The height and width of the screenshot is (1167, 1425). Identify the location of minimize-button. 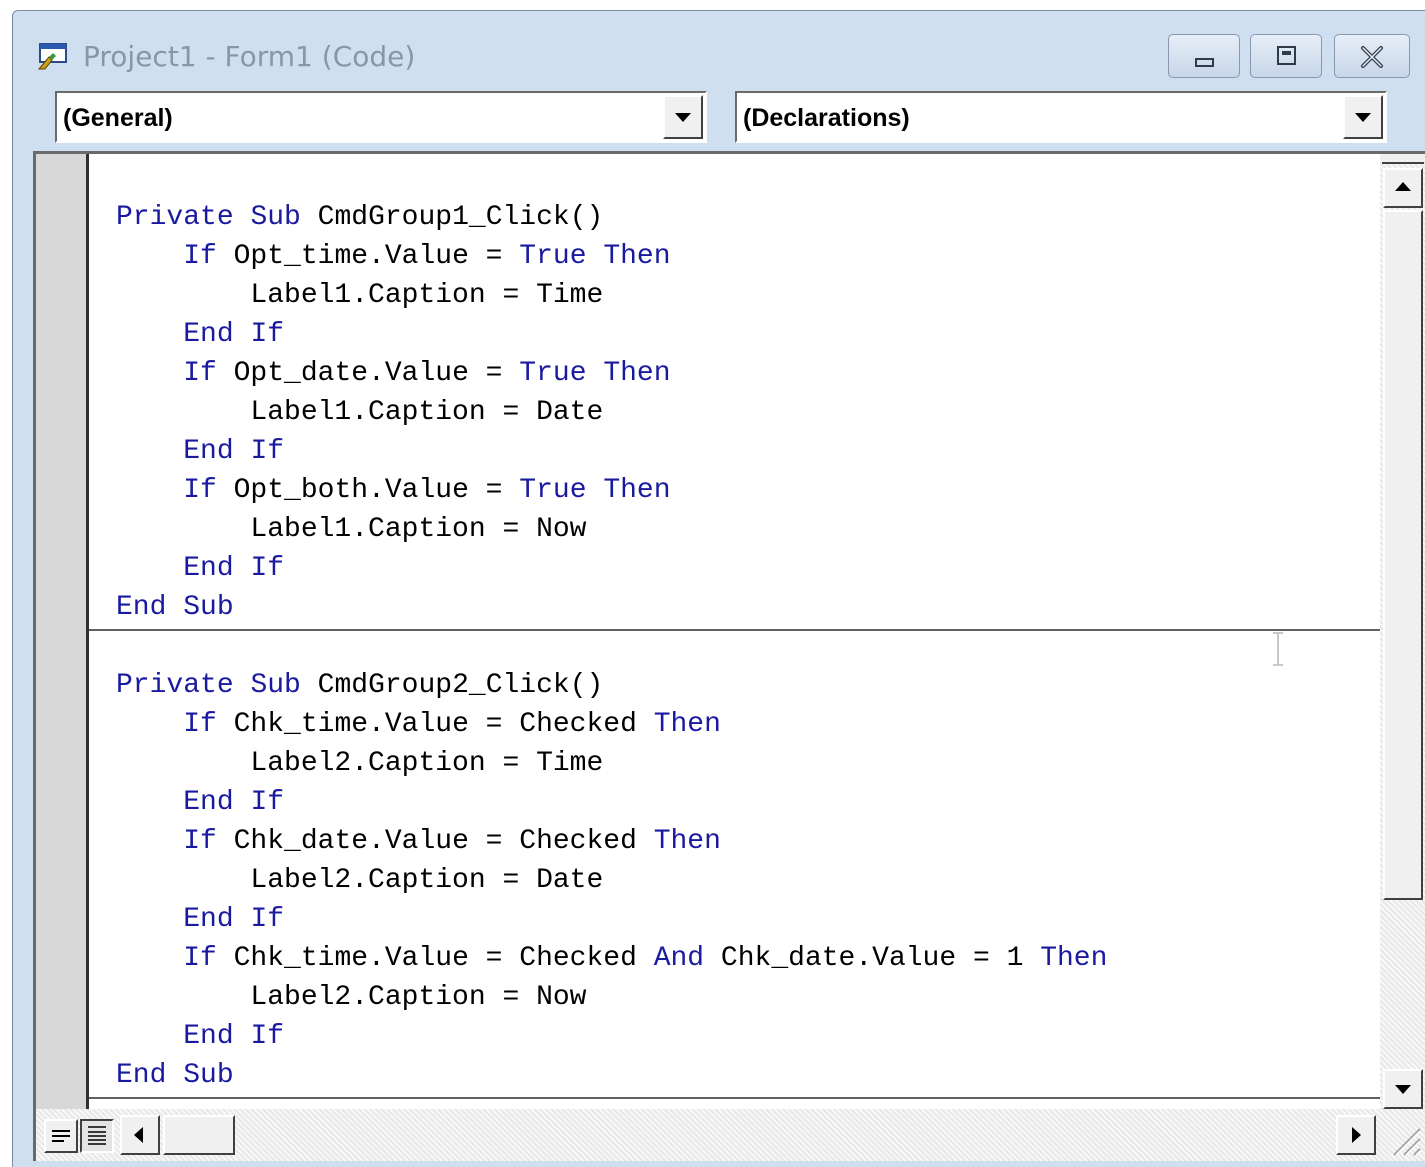
(1204, 56).